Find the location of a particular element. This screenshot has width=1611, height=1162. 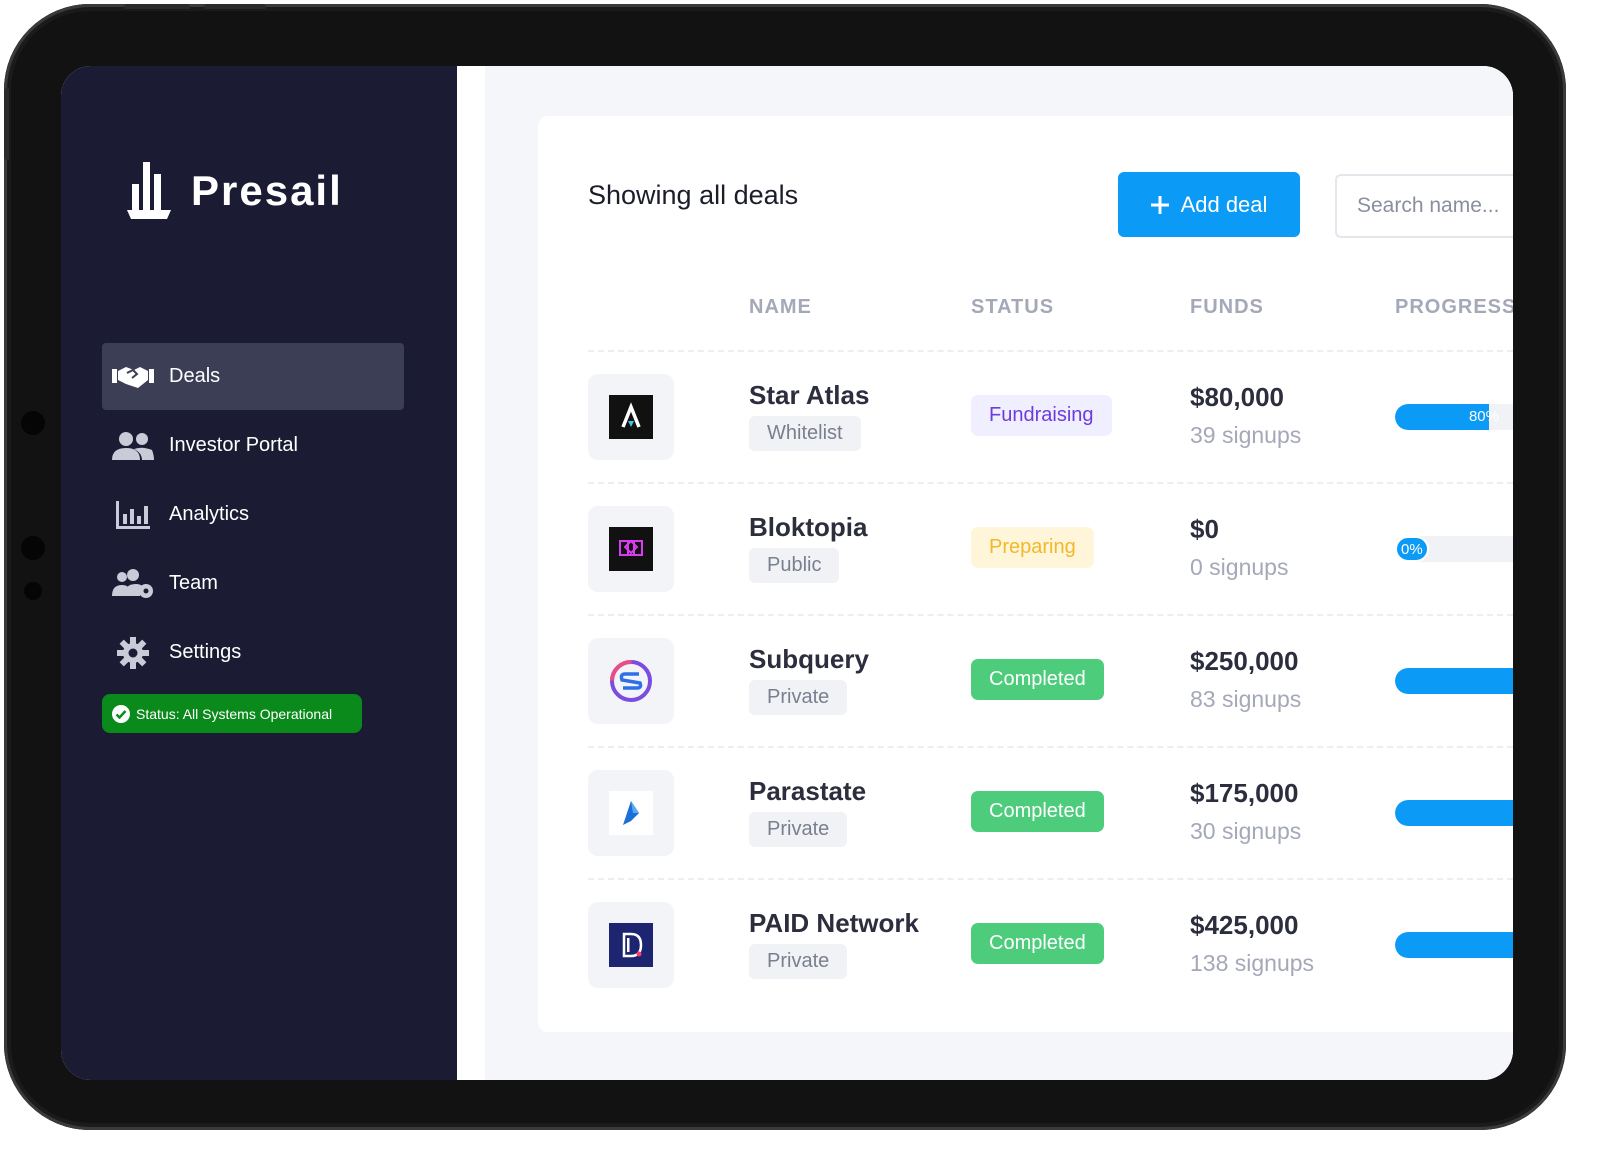

deal-name: Star Atlas is located at coordinates (809, 395).